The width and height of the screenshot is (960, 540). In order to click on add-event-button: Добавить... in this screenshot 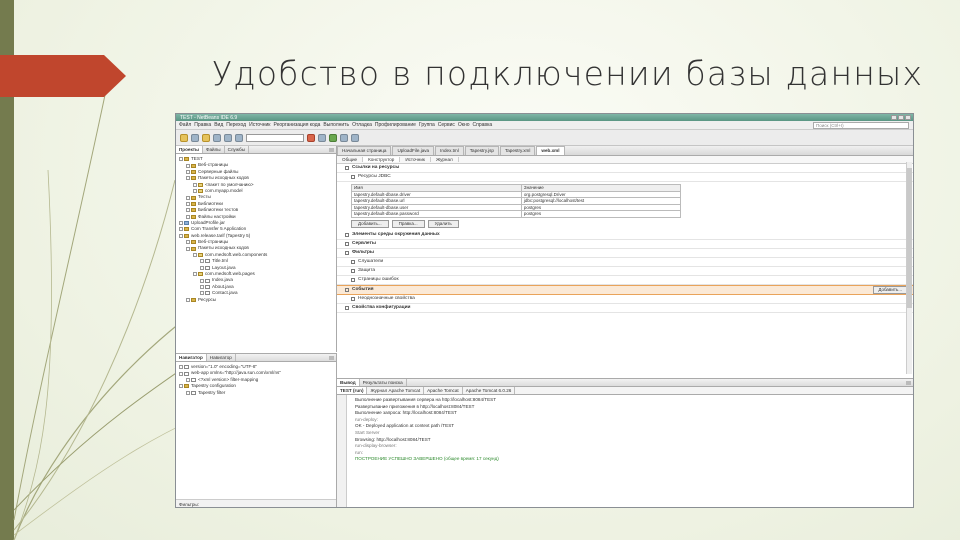, I will do `click(890, 289)`.